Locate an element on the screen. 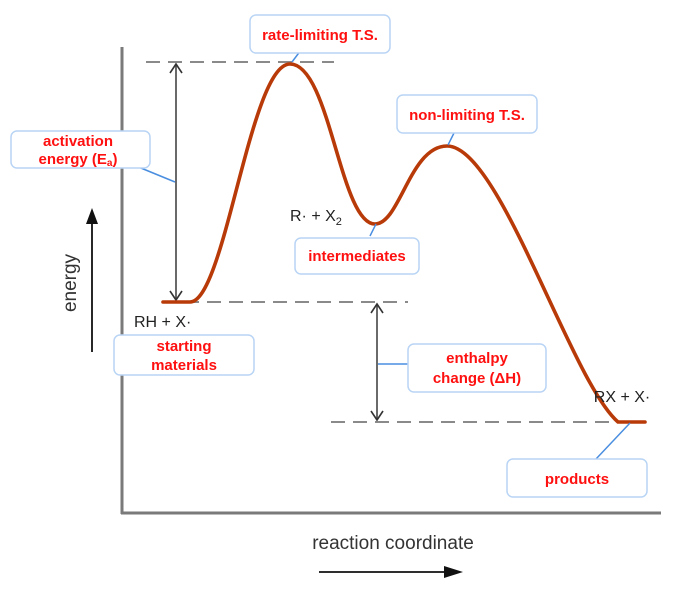 This screenshot has width=700, height=589. reaction-direction-arrow-icon is located at coordinates (391, 572).